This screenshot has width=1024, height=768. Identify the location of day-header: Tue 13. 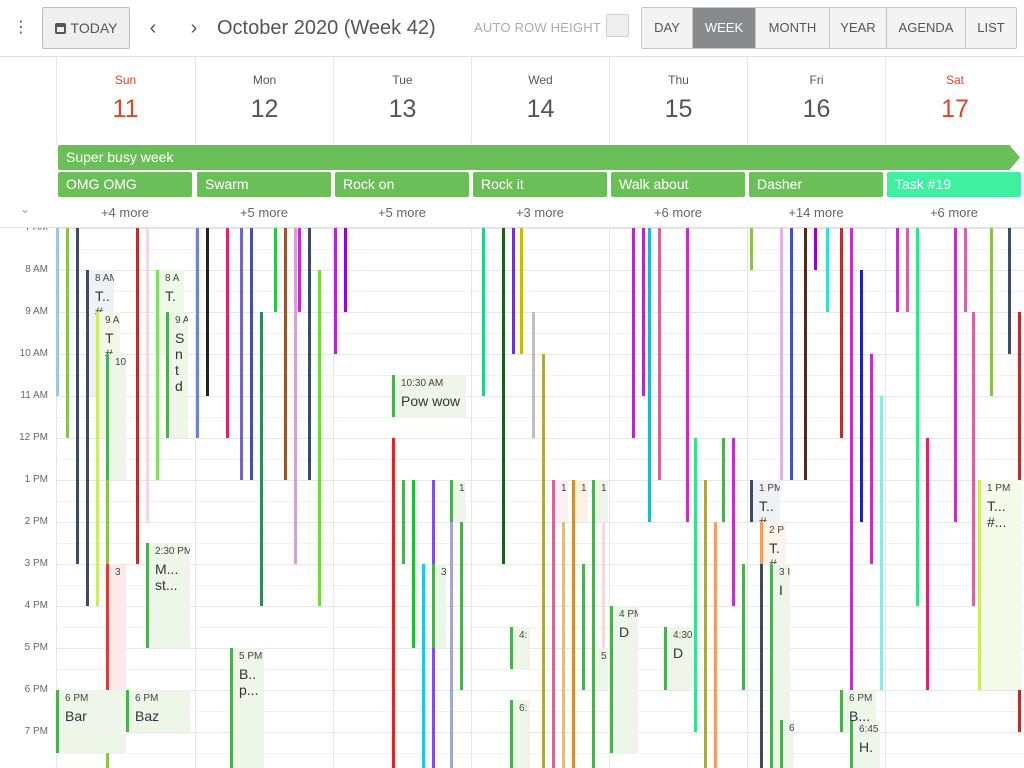
(402, 100).